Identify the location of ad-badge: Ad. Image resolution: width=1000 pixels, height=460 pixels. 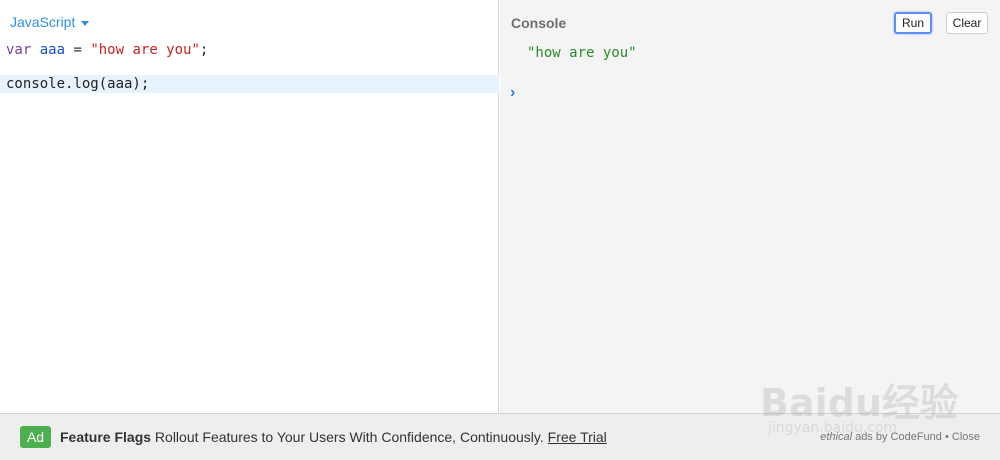
(35, 437).